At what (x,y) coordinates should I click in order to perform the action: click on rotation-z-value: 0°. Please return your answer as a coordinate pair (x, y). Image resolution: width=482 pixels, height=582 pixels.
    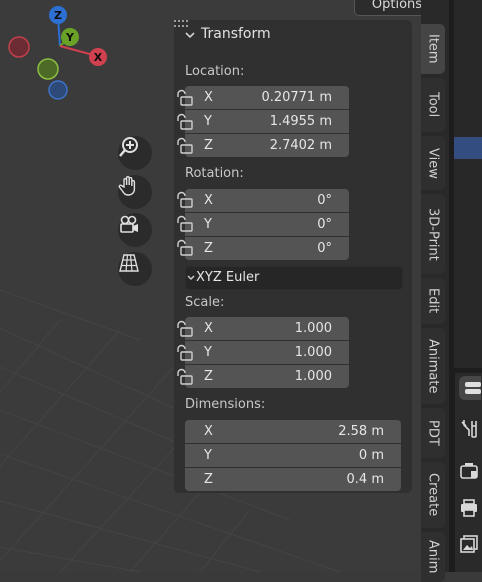
    Looking at the image, I should click on (324, 248).